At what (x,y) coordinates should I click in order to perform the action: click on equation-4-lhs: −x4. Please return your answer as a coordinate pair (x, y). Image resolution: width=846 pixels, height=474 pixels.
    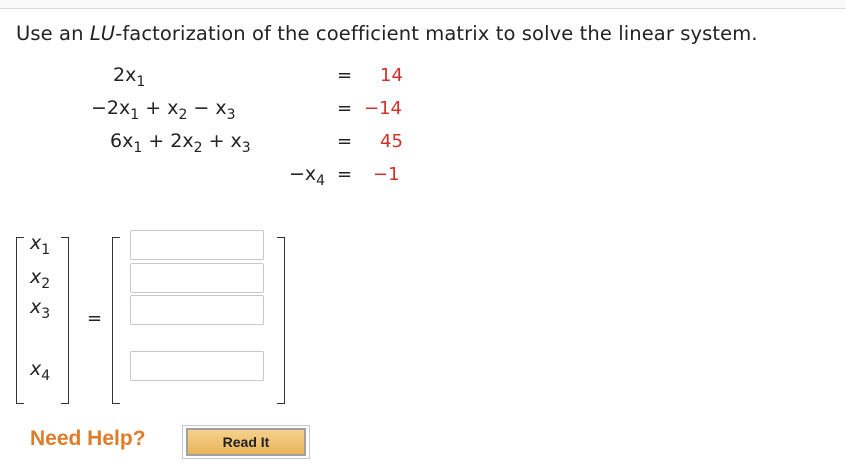
    Looking at the image, I should click on (307, 176).